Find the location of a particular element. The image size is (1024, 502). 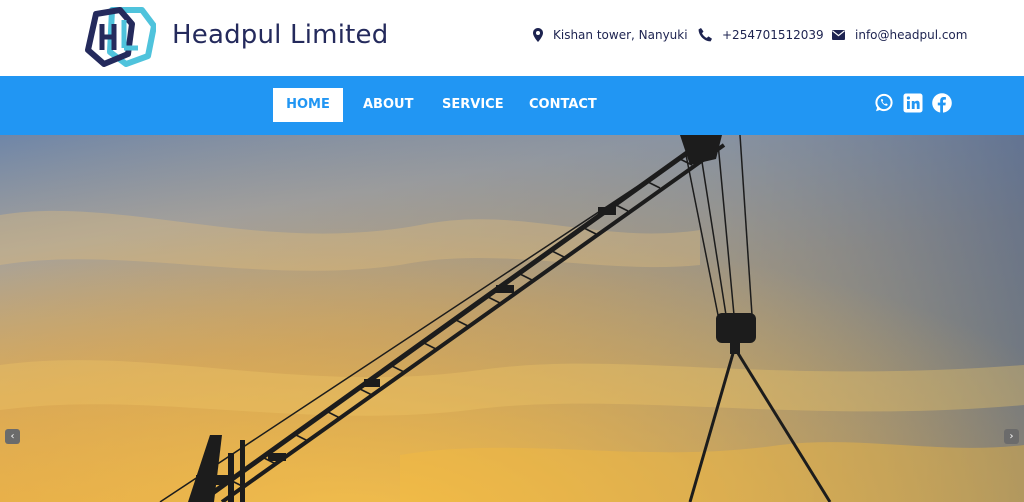

phone-text: +254701512039 is located at coordinates (773, 35).